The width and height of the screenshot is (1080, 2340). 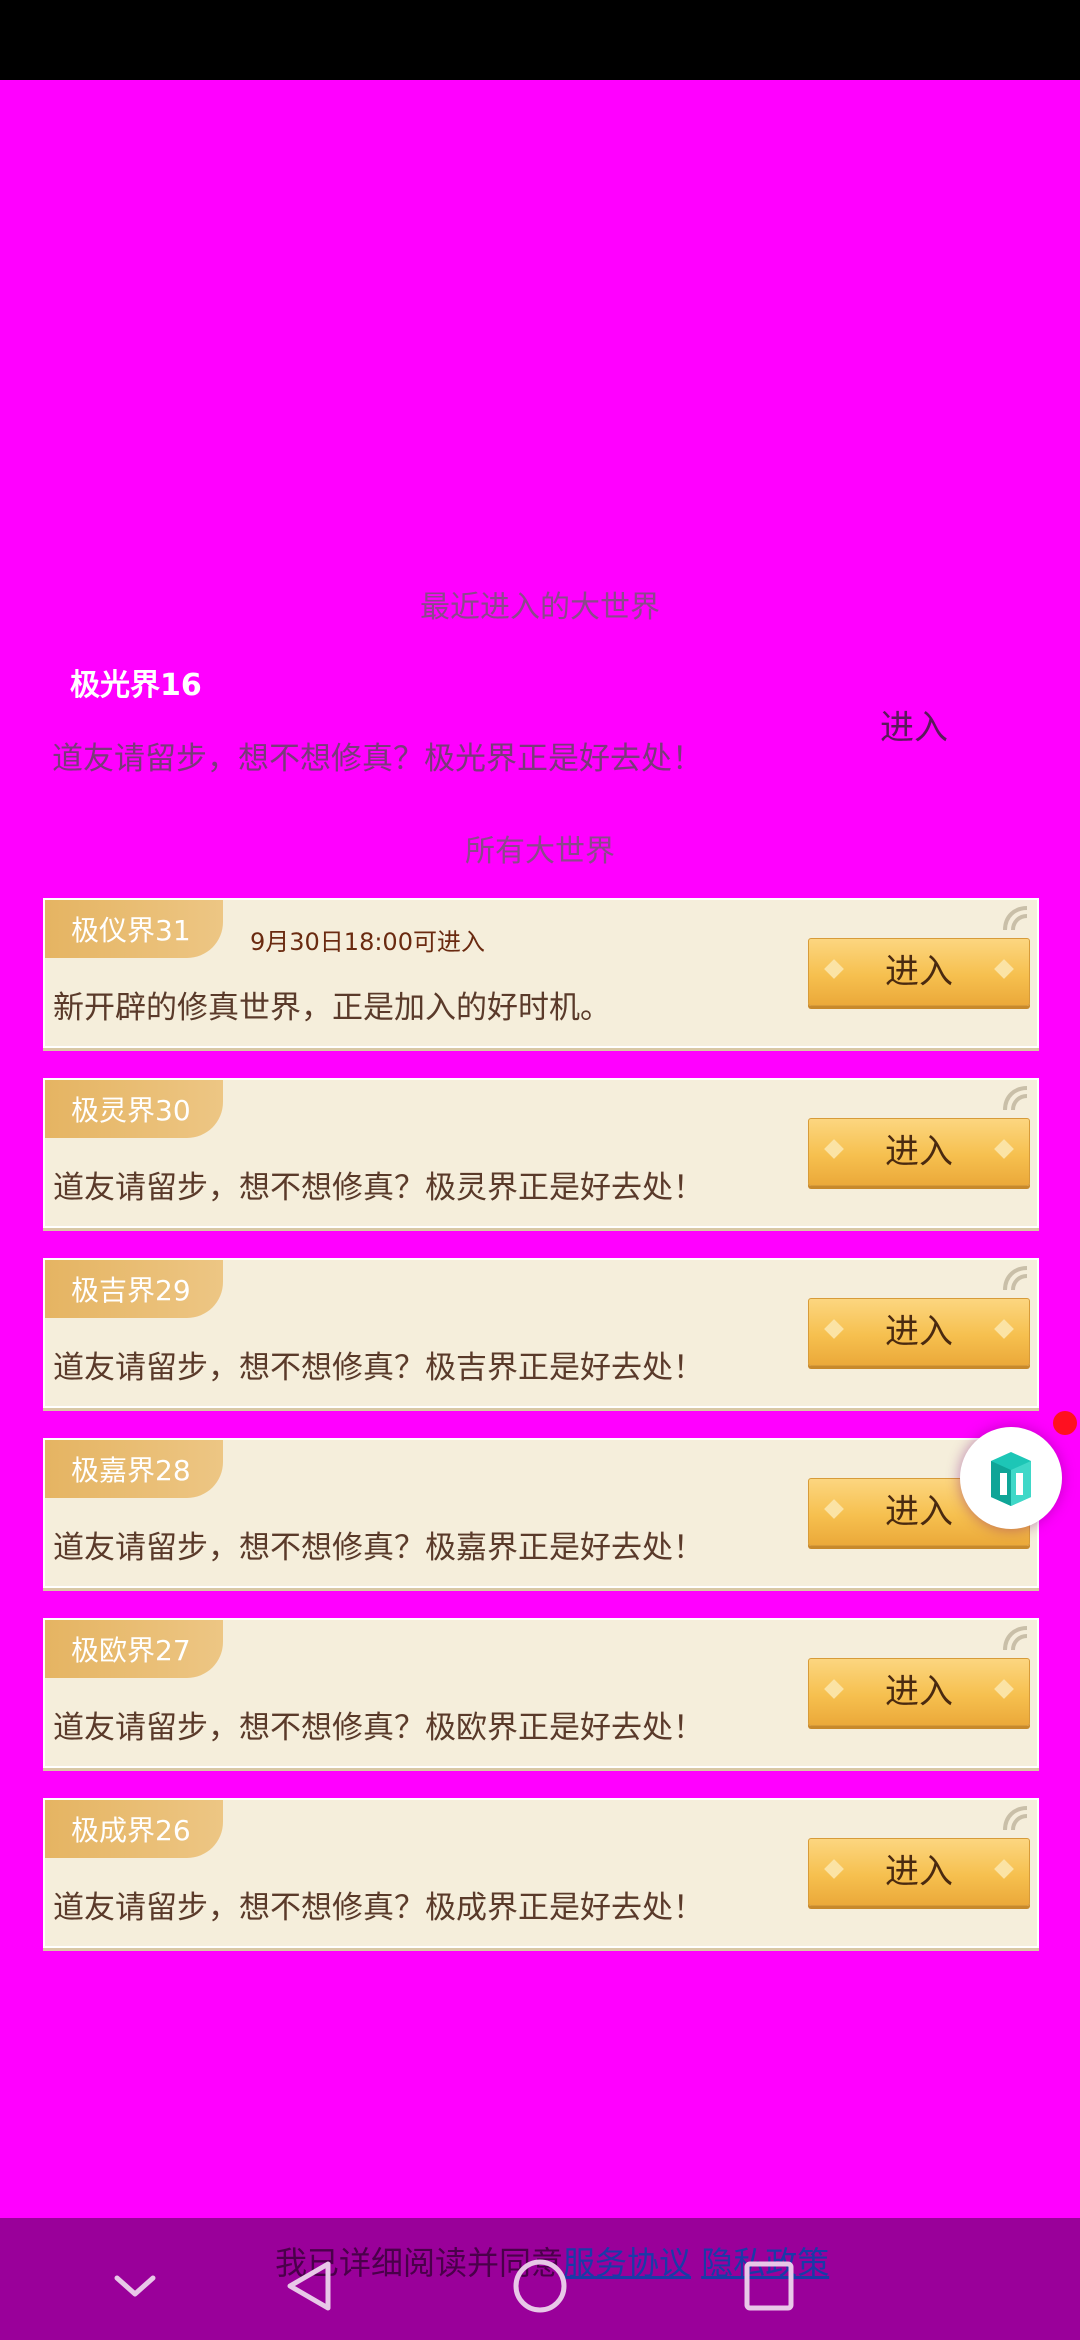 I want to click on world-description: 新开辟的修真世界，正是加入的好时机。, so click(x=332, y=1008).